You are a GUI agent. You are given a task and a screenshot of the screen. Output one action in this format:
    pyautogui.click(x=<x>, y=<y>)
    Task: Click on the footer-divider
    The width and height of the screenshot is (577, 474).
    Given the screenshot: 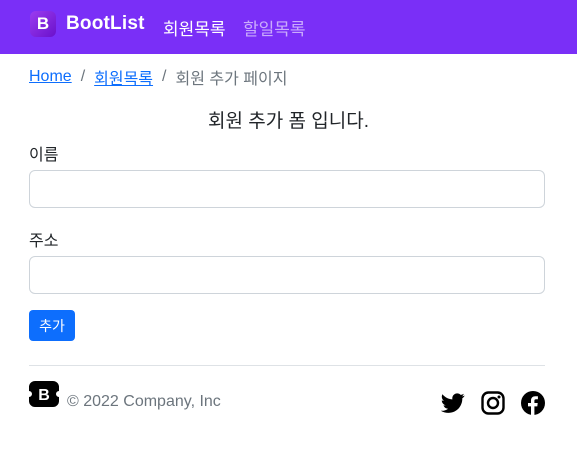 What is the action you would take?
    pyautogui.click(x=287, y=365)
    